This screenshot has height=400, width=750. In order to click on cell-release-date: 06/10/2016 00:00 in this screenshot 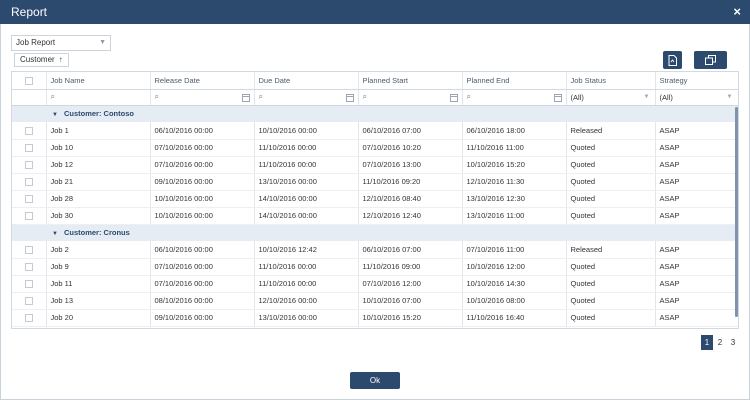, I will do `click(202, 250)`.